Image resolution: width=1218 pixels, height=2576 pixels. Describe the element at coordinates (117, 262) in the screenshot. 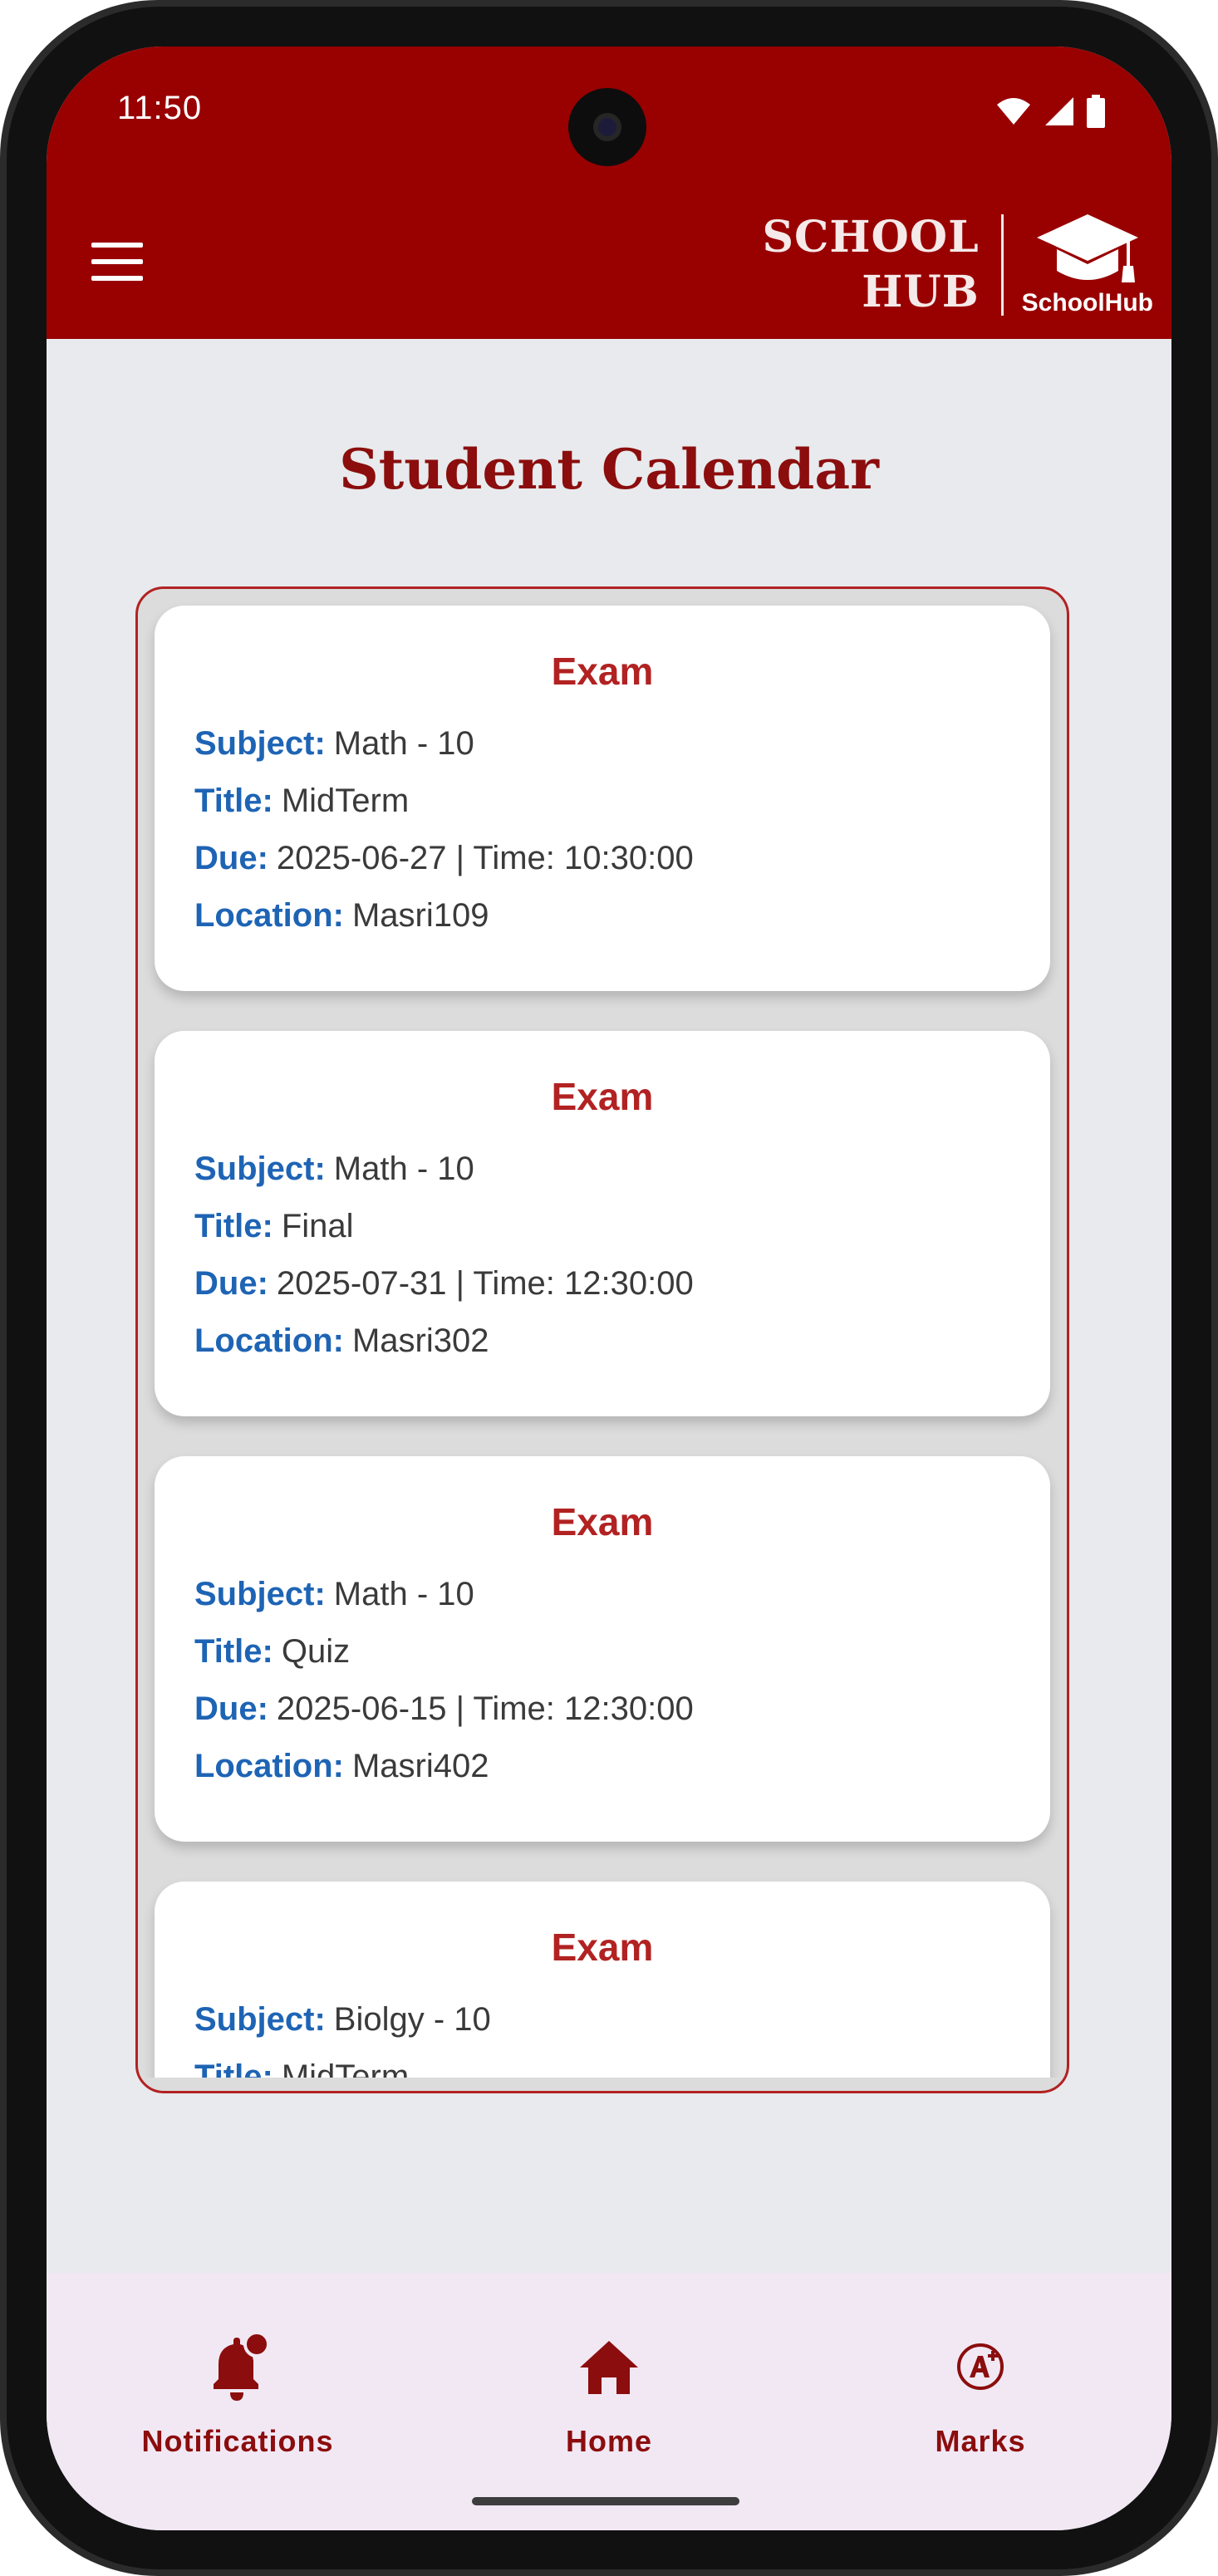

I see `hamburger-menu-icon` at that location.